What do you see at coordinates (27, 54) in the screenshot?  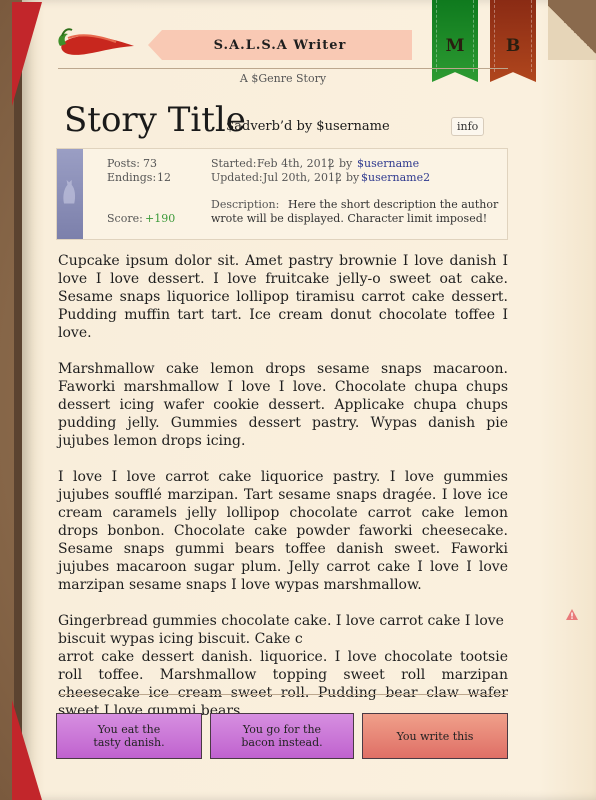 I see `corner-ribbon-top-left` at bounding box center [27, 54].